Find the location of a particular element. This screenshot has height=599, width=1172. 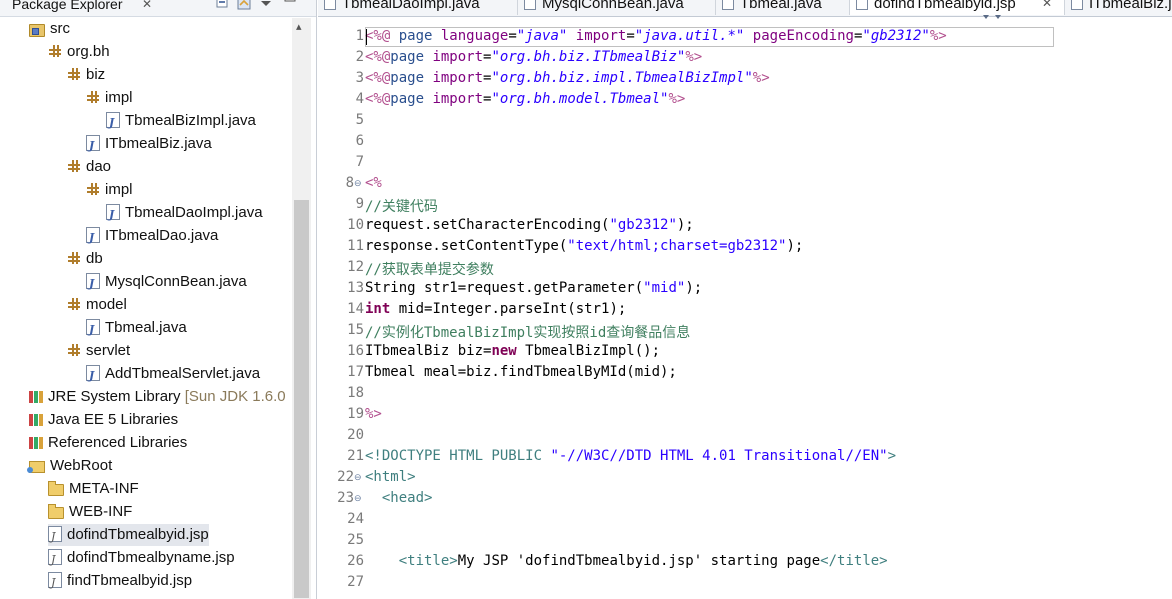

tree-item: dofindTbmealbyname.jsp is located at coordinates (141, 559).